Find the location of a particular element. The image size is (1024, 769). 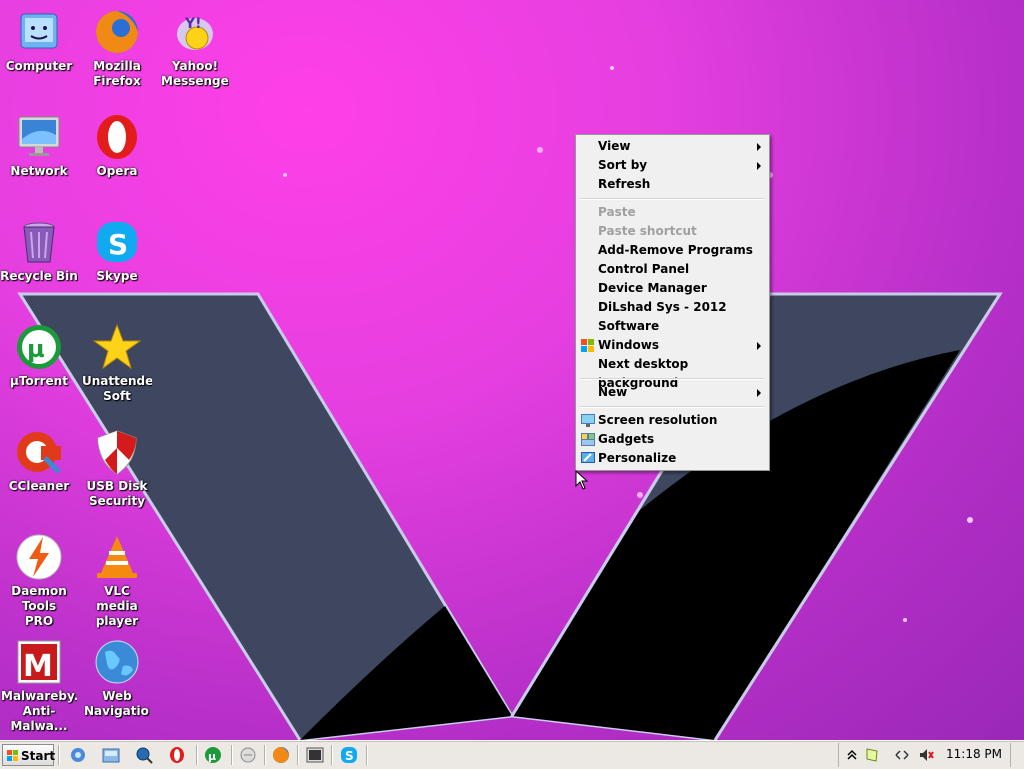

quicklaunch-explorer is located at coordinates (111, 755).